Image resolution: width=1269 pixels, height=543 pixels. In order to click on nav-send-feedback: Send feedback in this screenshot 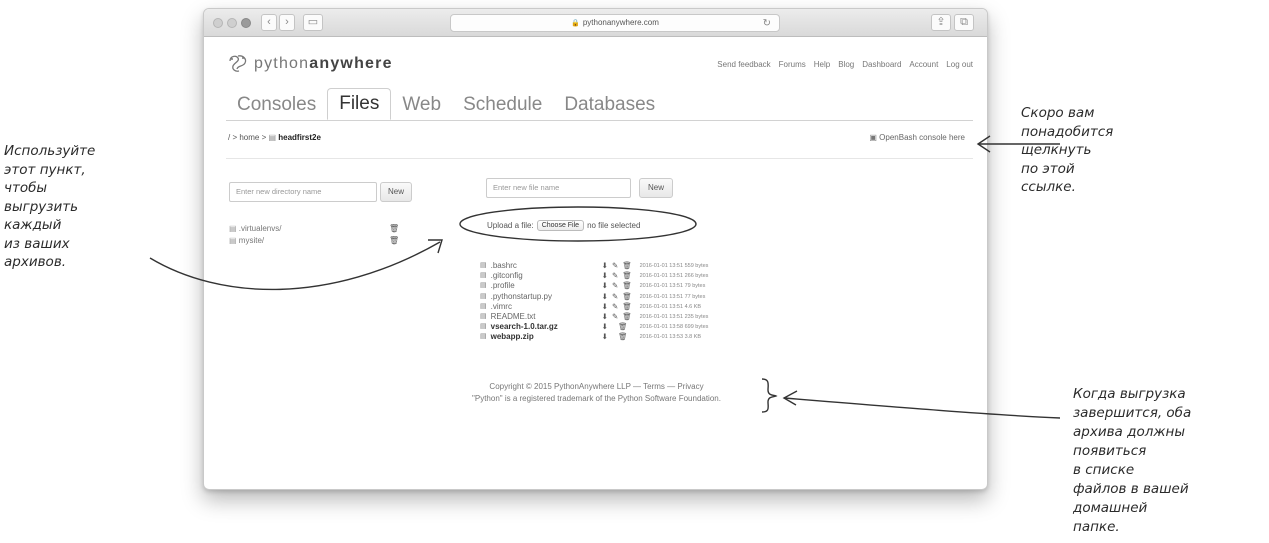, I will do `click(743, 64)`.